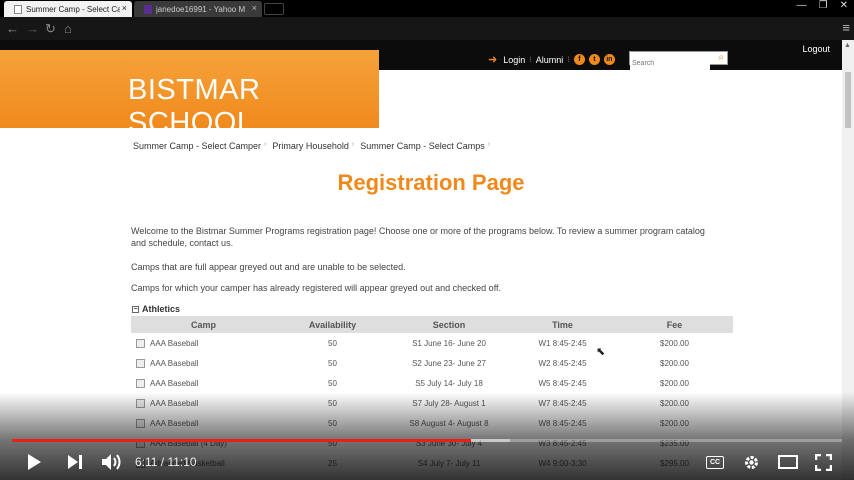  Describe the element at coordinates (562, 383) in the screenshot. I see `time-cell: W5 8:45-2:45` at that location.